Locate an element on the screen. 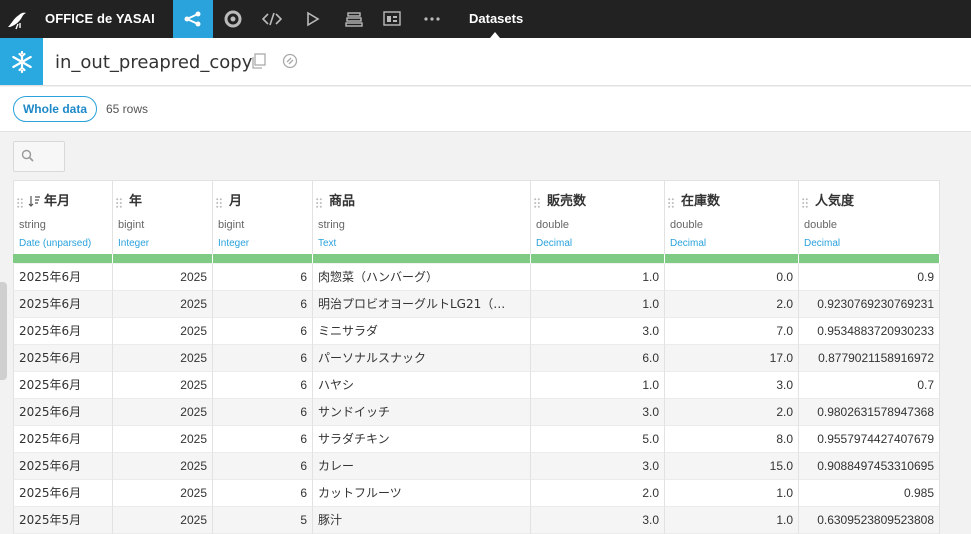 The image size is (971, 534). column-header: 年月 string Date (unparsed) is located at coordinates (63, 217).